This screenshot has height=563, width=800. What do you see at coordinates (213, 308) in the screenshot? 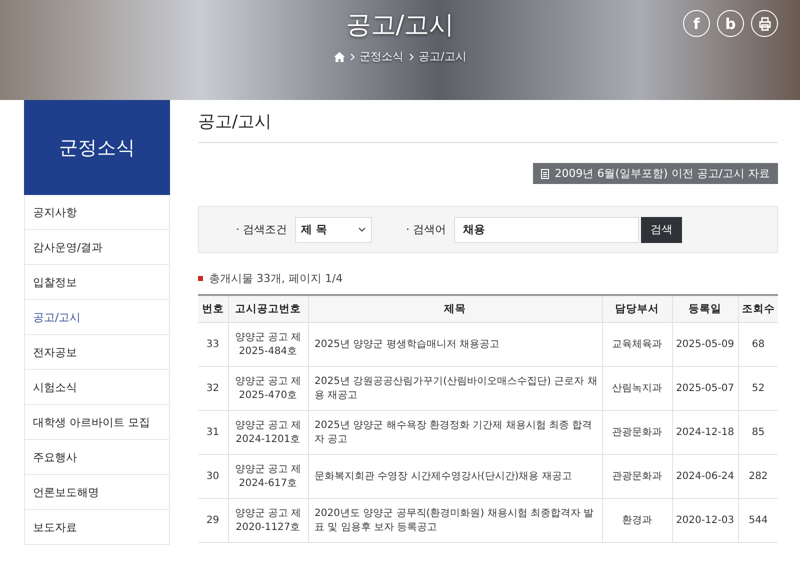
I see `column-header: 번호` at bounding box center [213, 308].